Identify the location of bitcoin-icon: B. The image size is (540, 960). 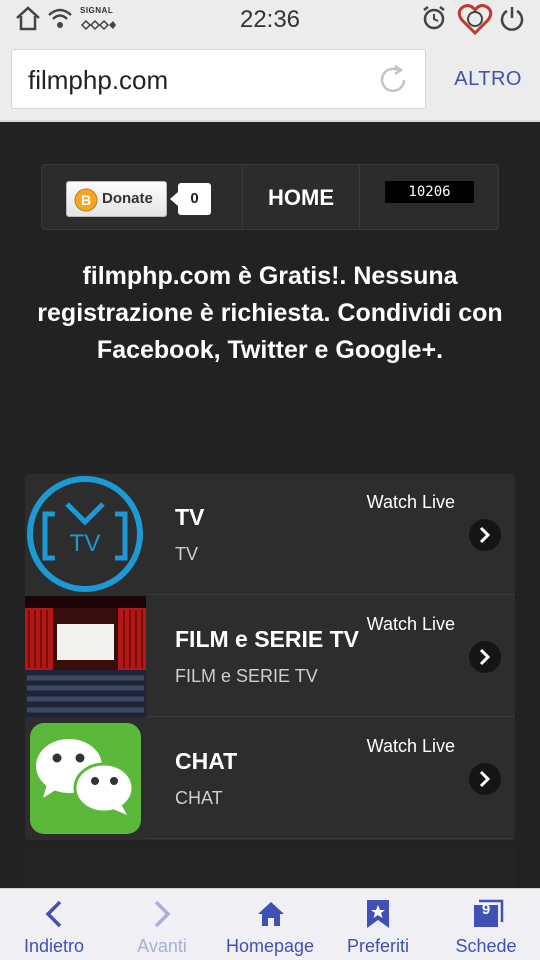
(86, 202).